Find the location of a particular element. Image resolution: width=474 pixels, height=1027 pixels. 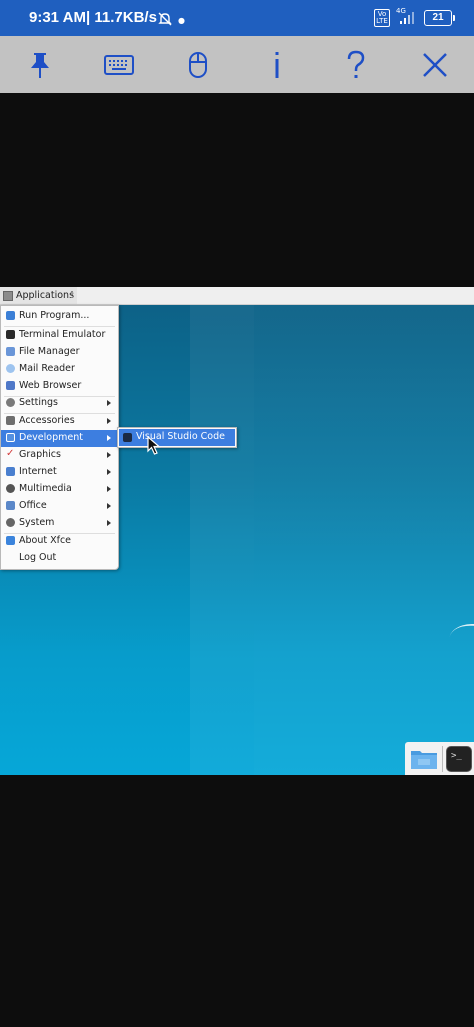

help-button is located at coordinates (356, 65).